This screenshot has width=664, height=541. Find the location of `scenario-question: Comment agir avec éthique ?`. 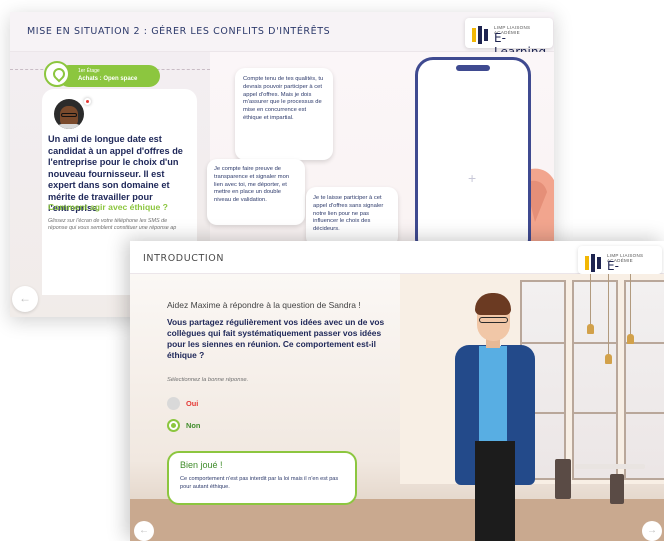

scenario-question: Comment agir avec éthique ? is located at coordinates (108, 207).